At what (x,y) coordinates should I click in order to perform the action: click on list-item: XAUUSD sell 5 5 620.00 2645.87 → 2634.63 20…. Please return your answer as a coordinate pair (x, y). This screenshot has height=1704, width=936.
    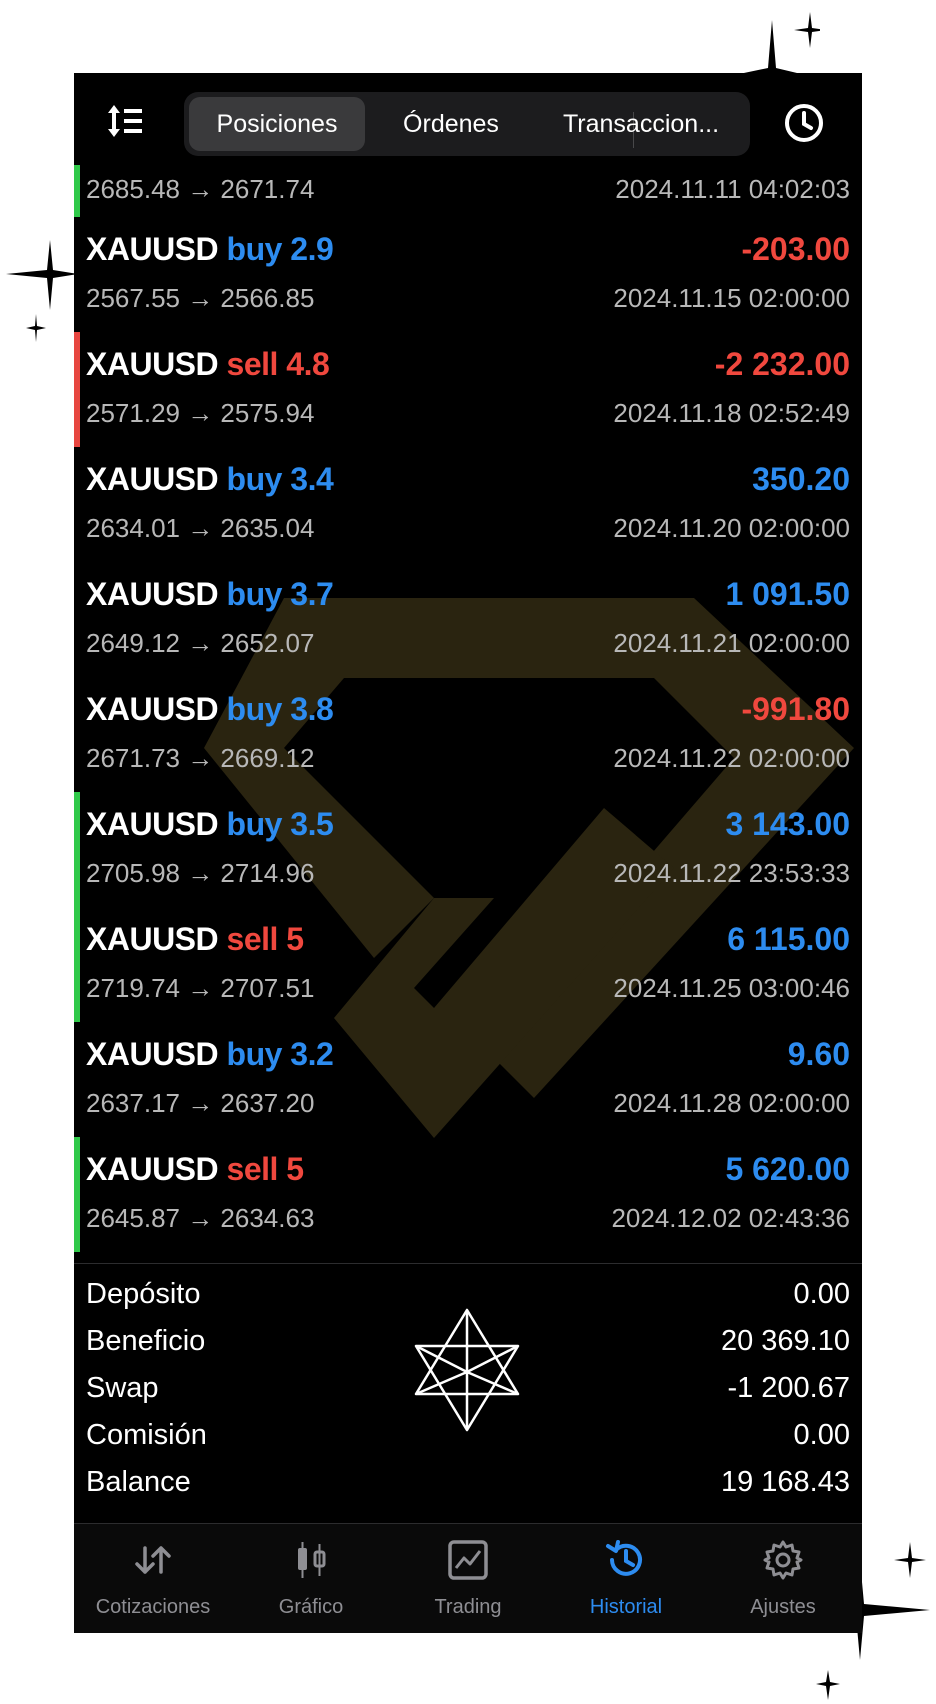
    Looking at the image, I should click on (468, 1194).